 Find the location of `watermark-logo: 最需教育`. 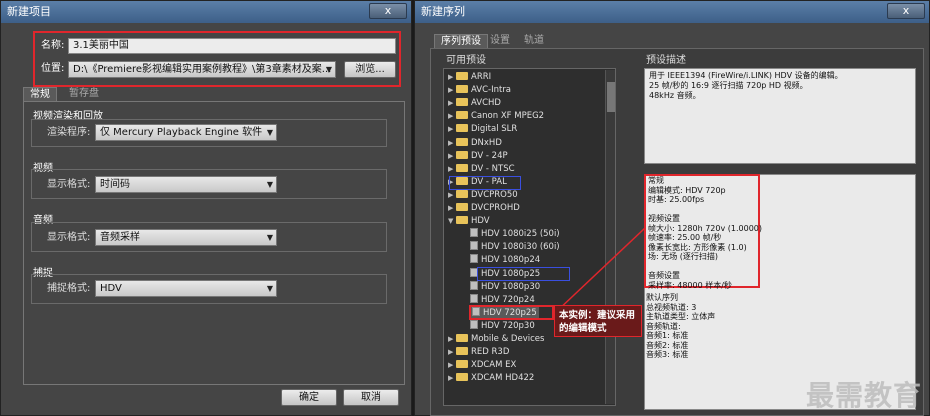

watermark-logo: 最需教育 is located at coordinates (863, 395).